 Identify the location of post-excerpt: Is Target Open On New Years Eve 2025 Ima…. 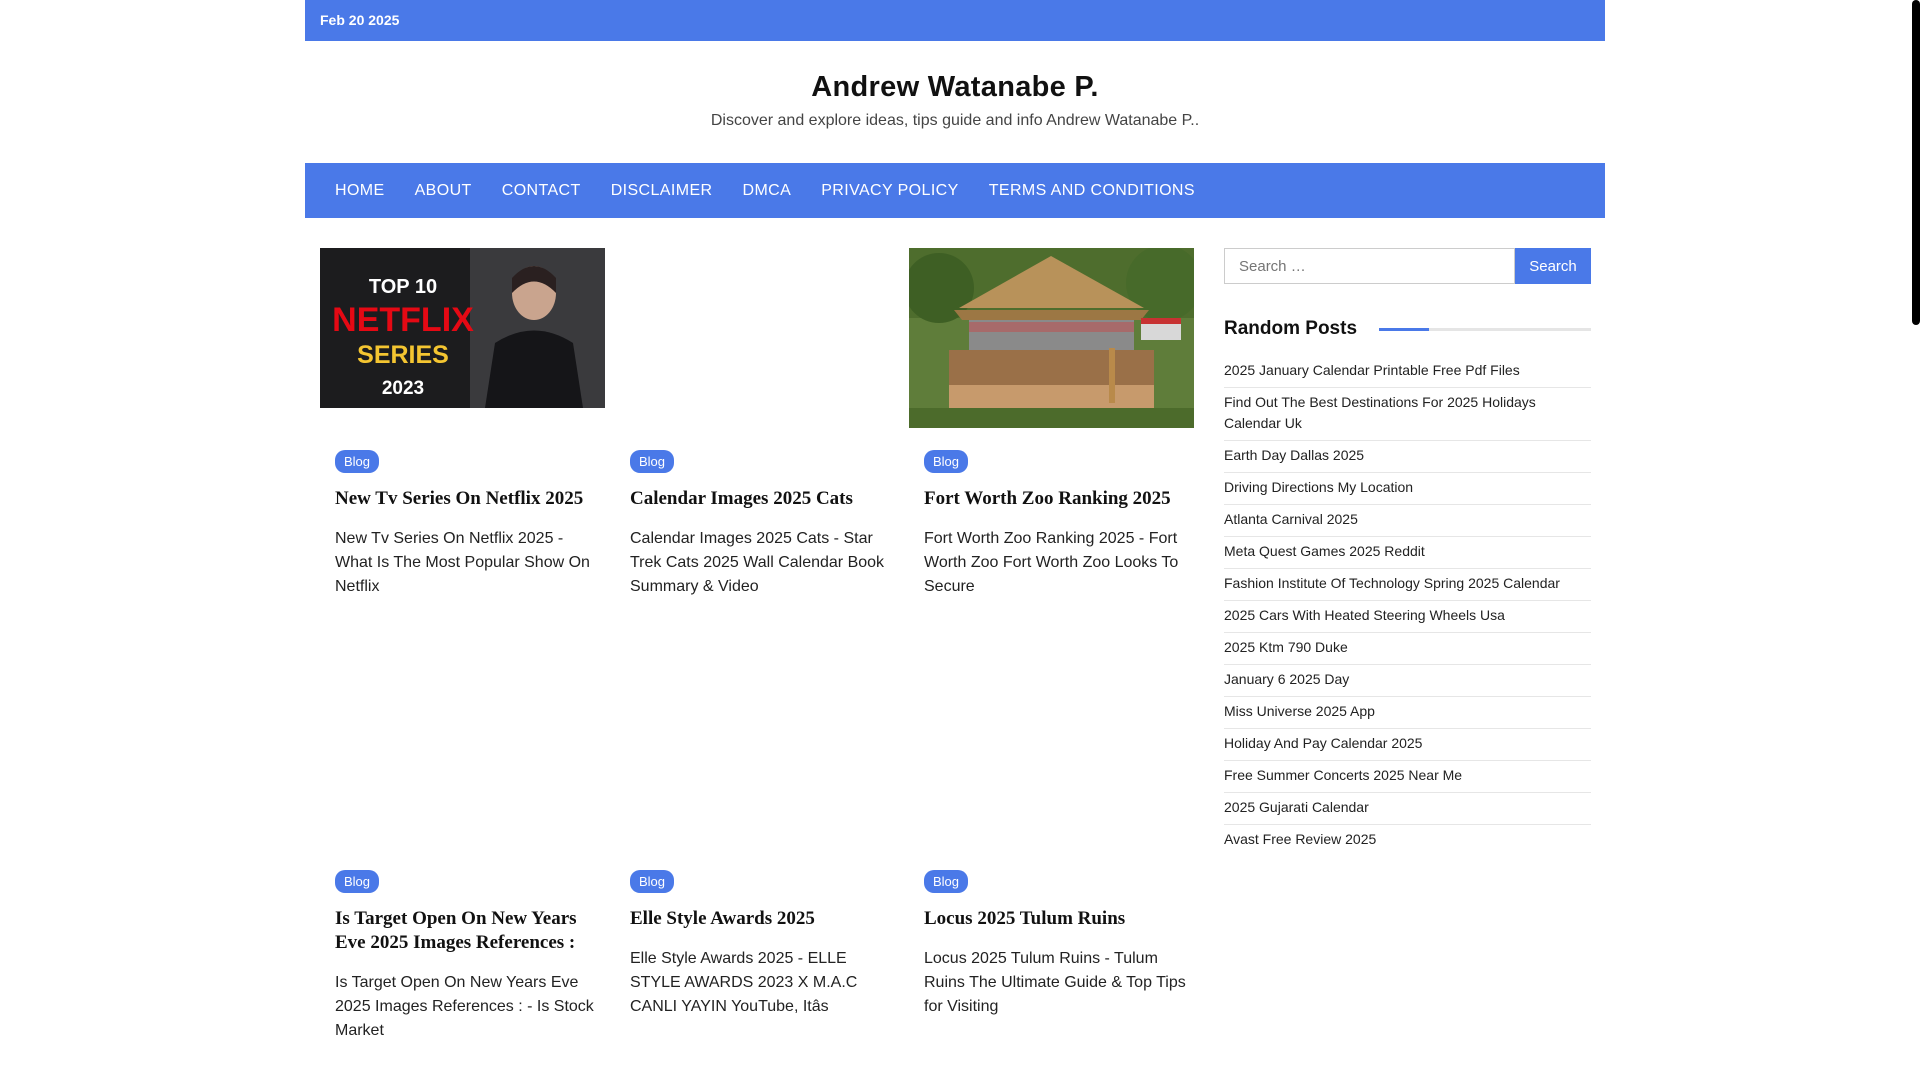
(464, 1006).